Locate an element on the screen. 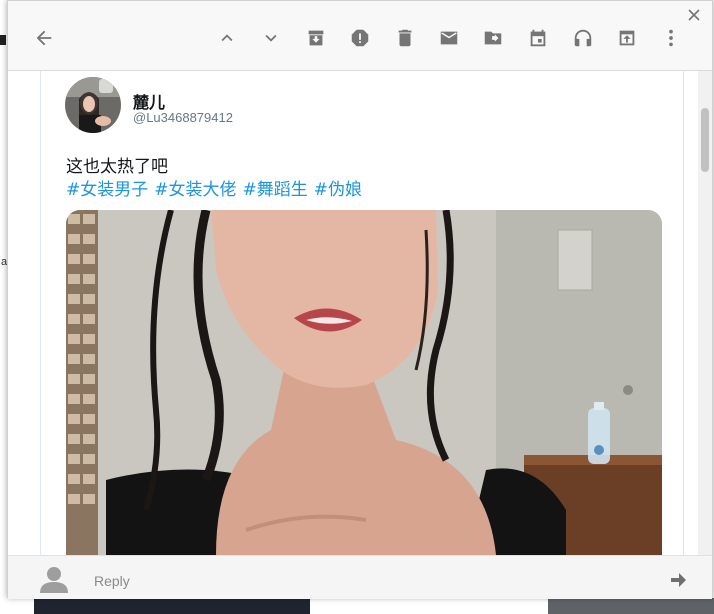 This screenshot has width=714, height=614. back-arrow-icon is located at coordinates (44, 38).